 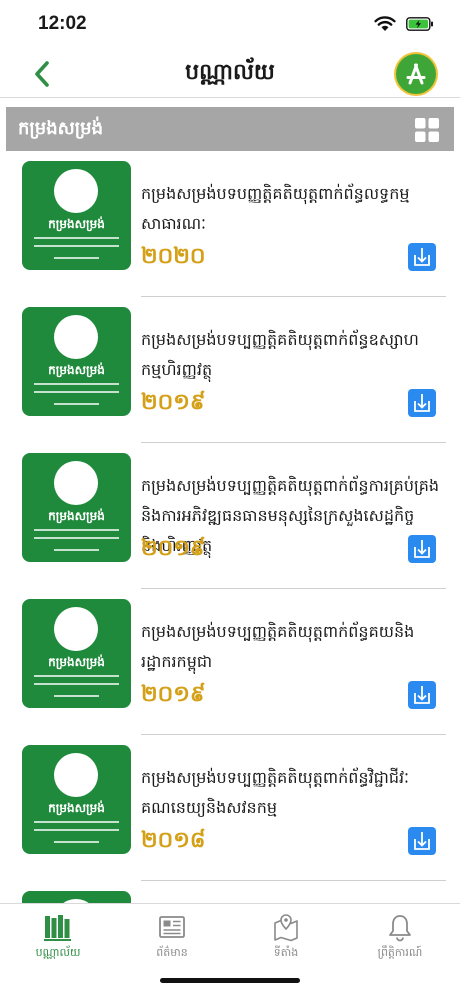 What do you see at coordinates (286, 952) in the screenshot?
I see `tab-label: ទីតាំង` at bounding box center [286, 952].